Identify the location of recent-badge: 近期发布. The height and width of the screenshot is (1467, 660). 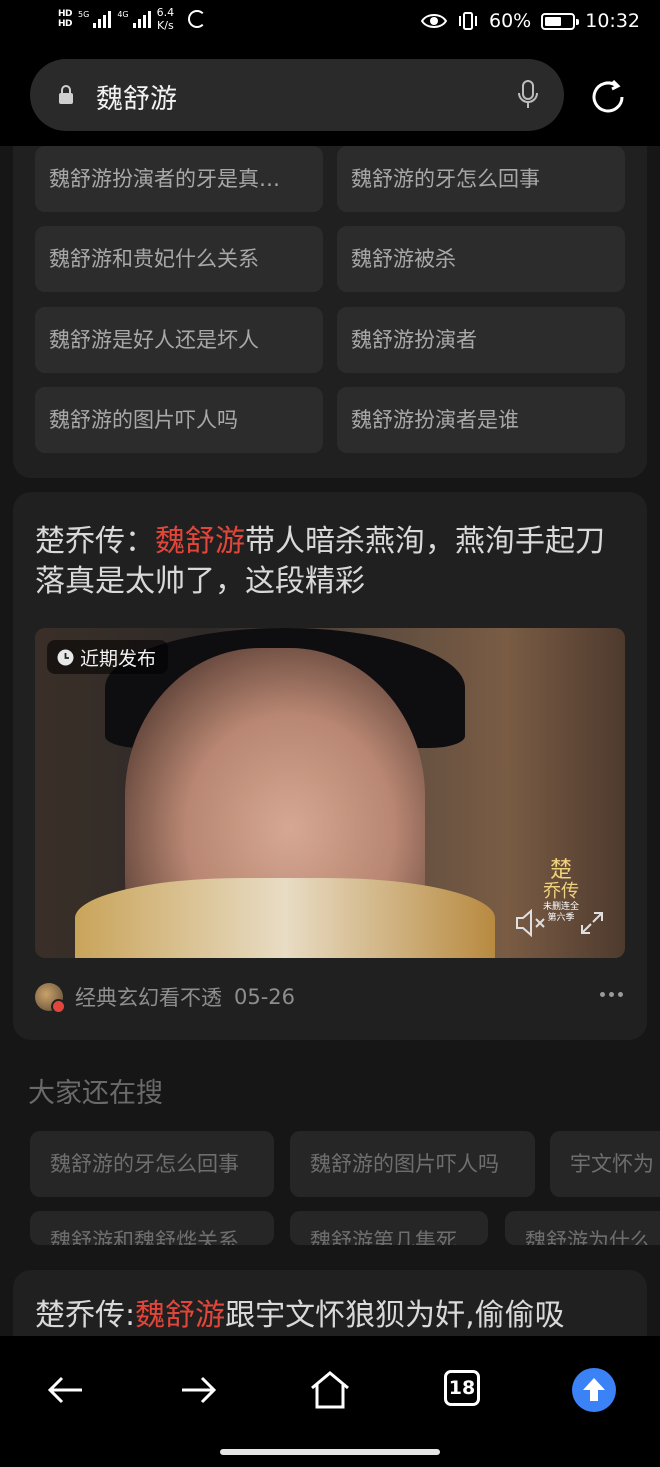
(108, 657).